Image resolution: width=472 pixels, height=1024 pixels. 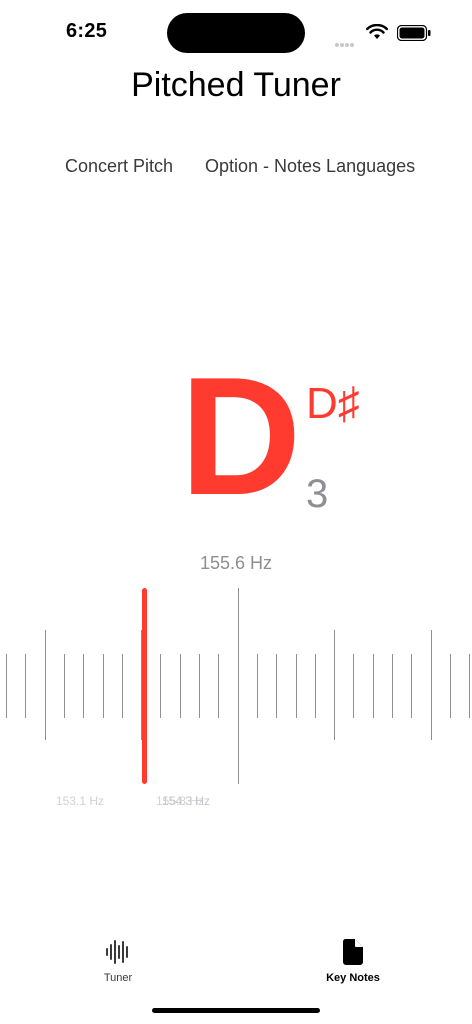 What do you see at coordinates (236, 85) in the screenshot?
I see `page-title: Pitched Tuner` at bounding box center [236, 85].